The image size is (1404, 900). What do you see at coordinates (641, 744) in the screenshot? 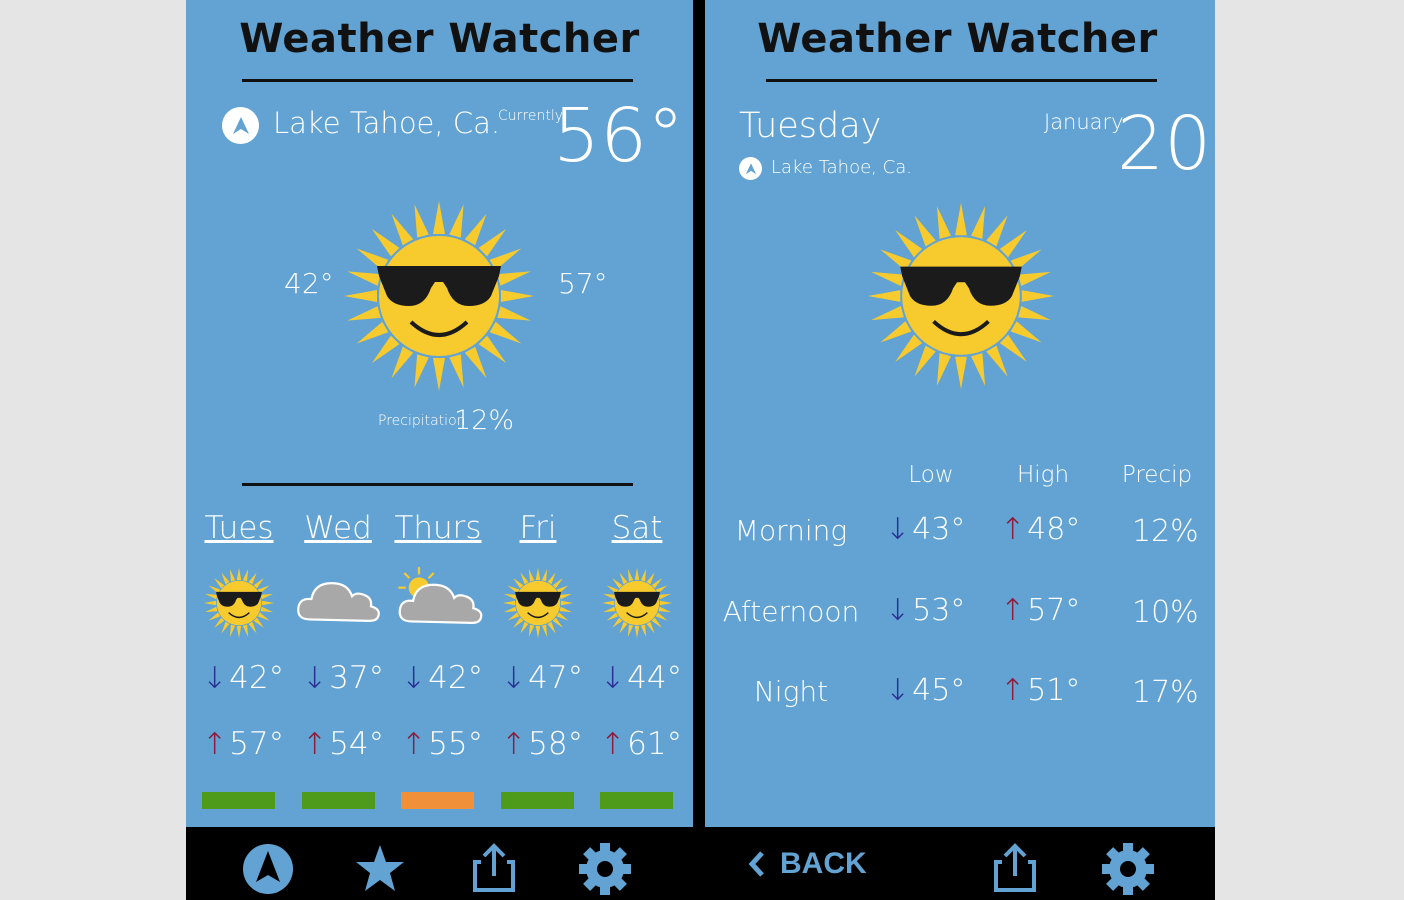
I see `forecast-high: ↑ 61°` at bounding box center [641, 744].